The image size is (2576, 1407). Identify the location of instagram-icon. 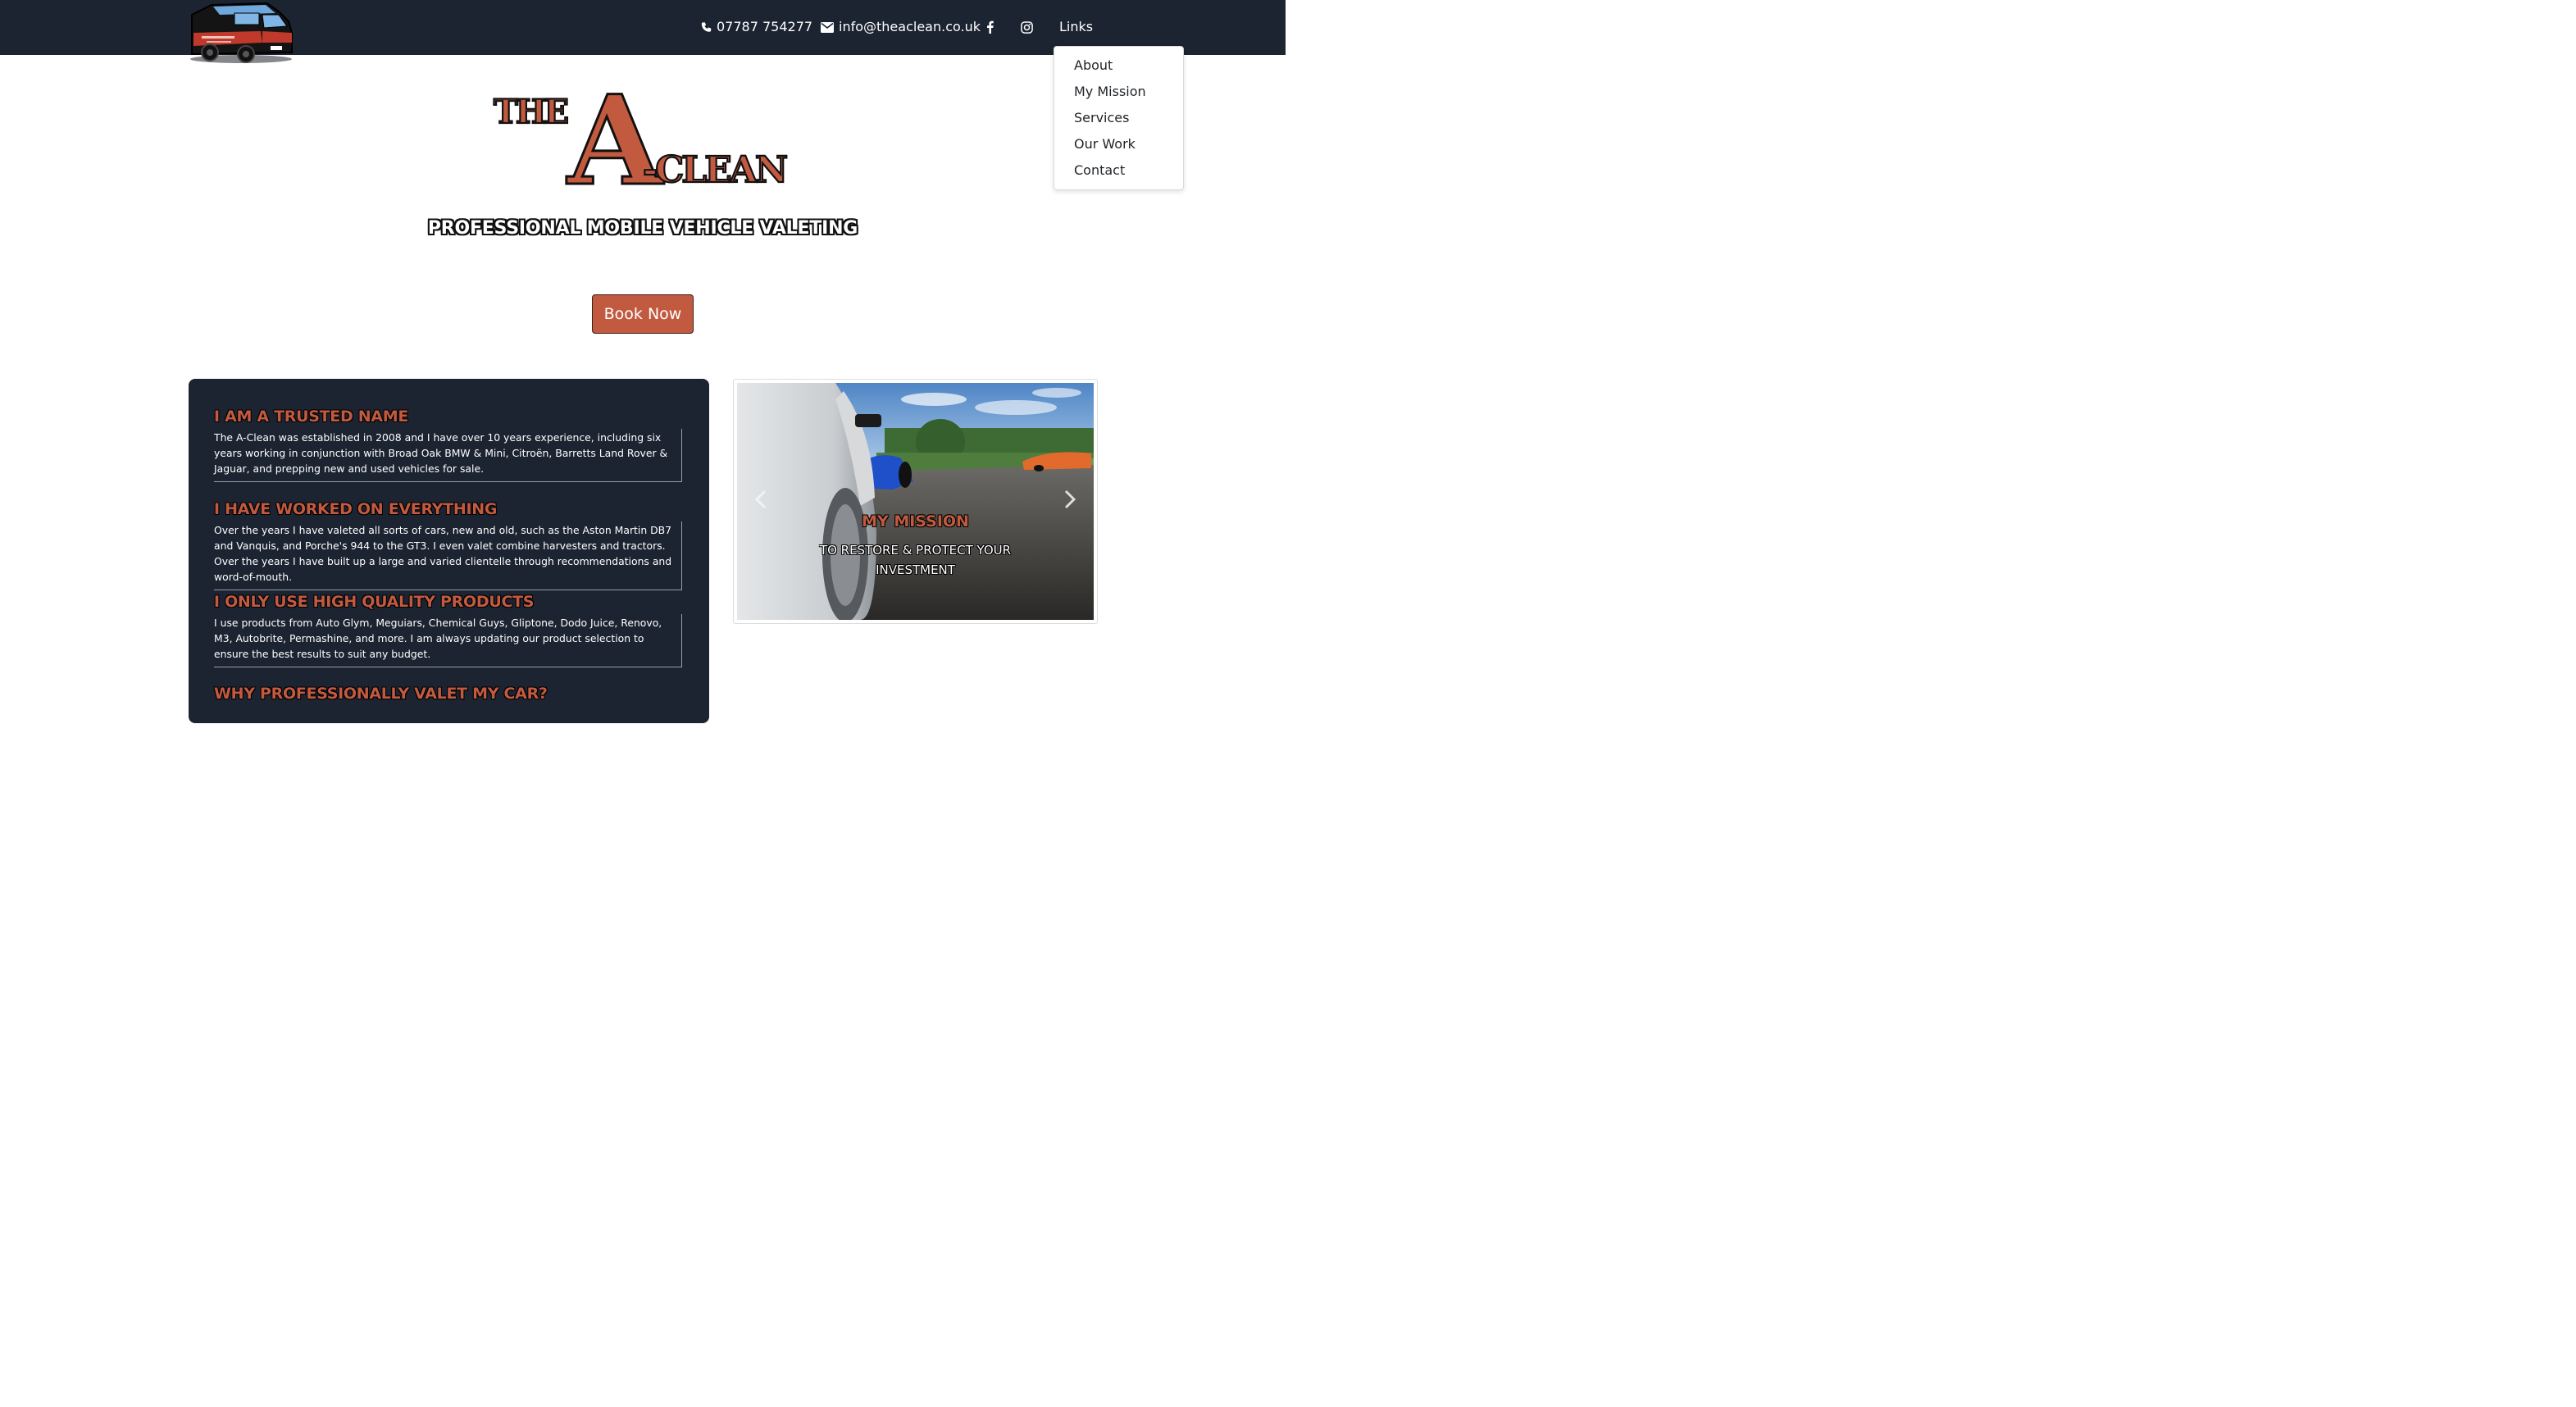
(1027, 27).